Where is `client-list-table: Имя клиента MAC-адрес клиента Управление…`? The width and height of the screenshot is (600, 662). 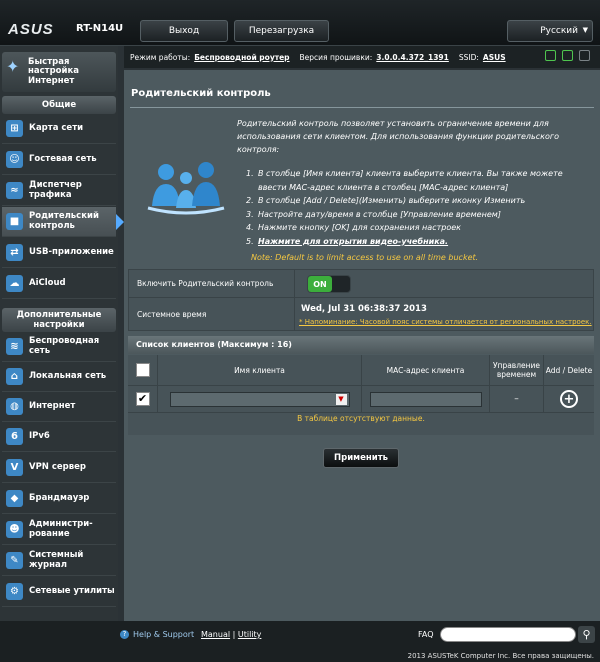
client-list-table: Имя клиента MAC-адрес клиента Управление… is located at coordinates (361, 395).